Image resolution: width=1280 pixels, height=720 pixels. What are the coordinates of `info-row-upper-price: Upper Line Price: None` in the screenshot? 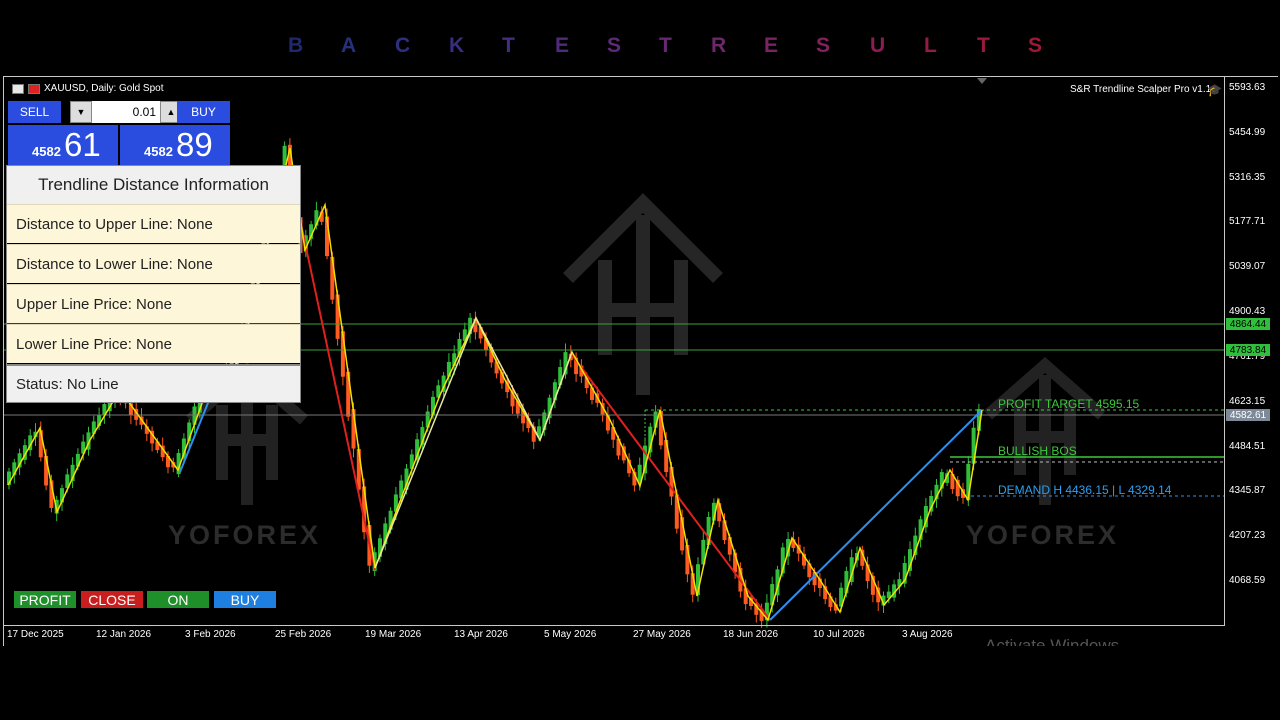 It's located at (153, 303).